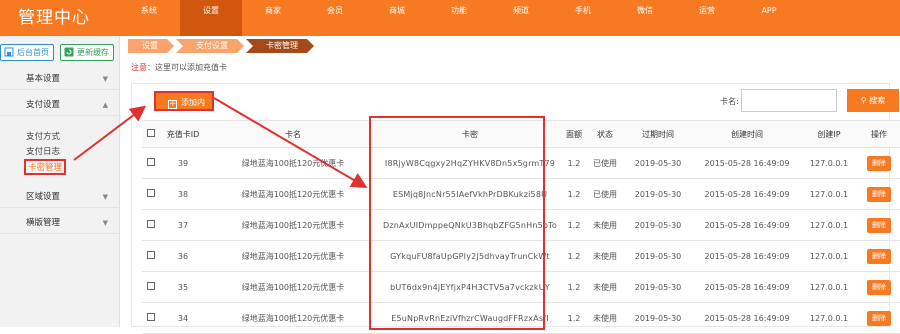 This screenshot has height=334, width=900. I want to click on sidebar-group-region: 区域设置 ▼, so click(60, 197).